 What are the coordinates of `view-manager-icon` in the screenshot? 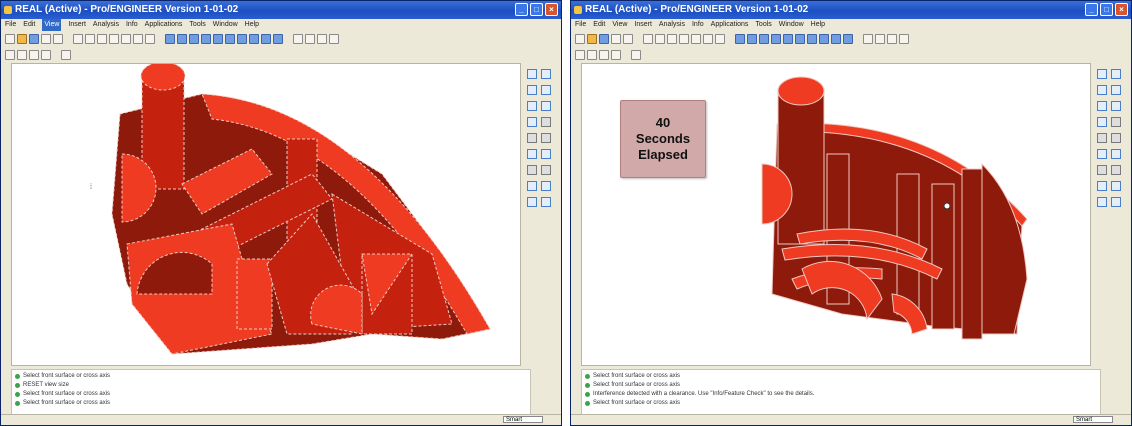 It's located at (278, 39).